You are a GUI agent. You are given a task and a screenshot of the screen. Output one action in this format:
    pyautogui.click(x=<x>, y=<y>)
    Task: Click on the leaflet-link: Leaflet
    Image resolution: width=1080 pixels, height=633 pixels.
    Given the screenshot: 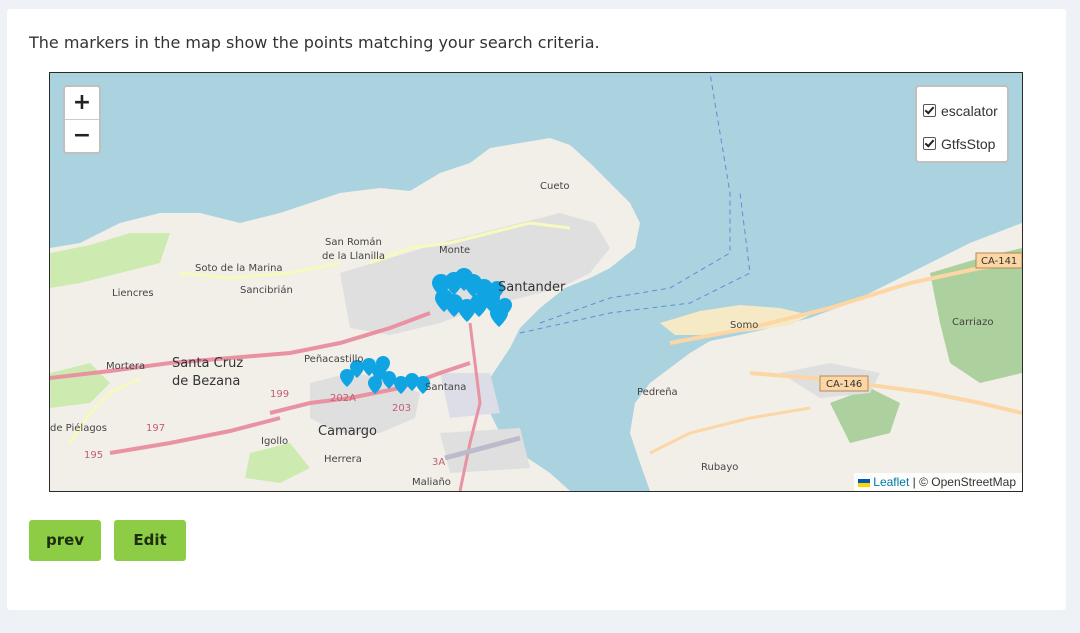 What is the action you would take?
    pyautogui.click(x=891, y=482)
    